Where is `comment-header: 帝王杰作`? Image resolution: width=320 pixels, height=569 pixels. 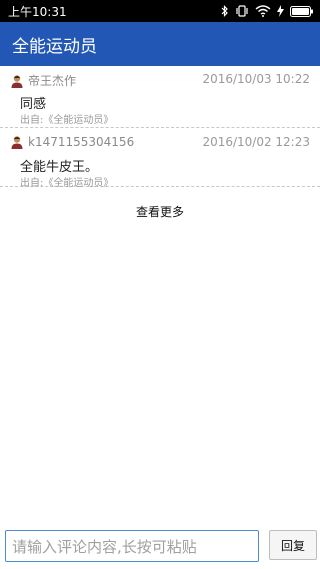 comment-header: 帝王杰作 is located at coordinates (43, 80).